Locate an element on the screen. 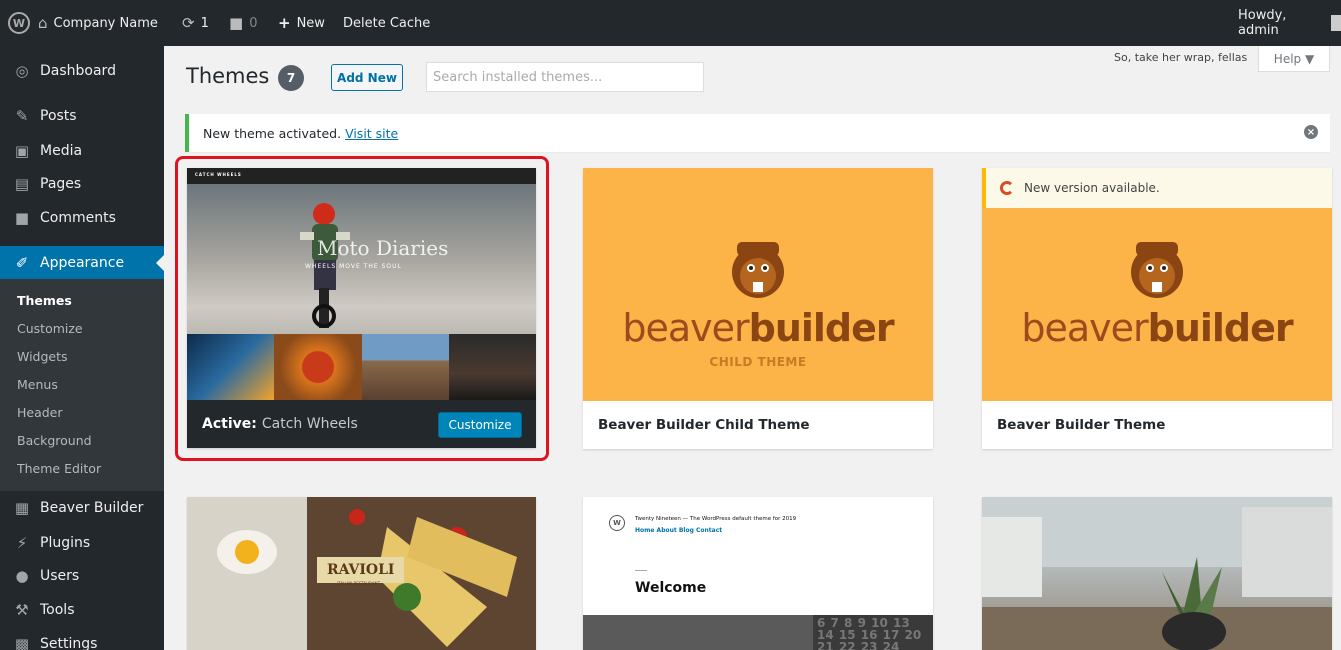  beaver-mascot-icon is located at coordinates (1157, 270).